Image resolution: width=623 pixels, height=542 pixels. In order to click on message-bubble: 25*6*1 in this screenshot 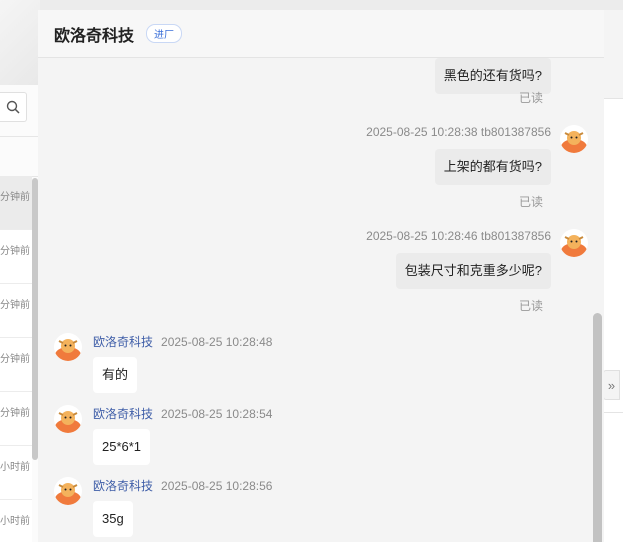, I will do `click(122, 447)`.